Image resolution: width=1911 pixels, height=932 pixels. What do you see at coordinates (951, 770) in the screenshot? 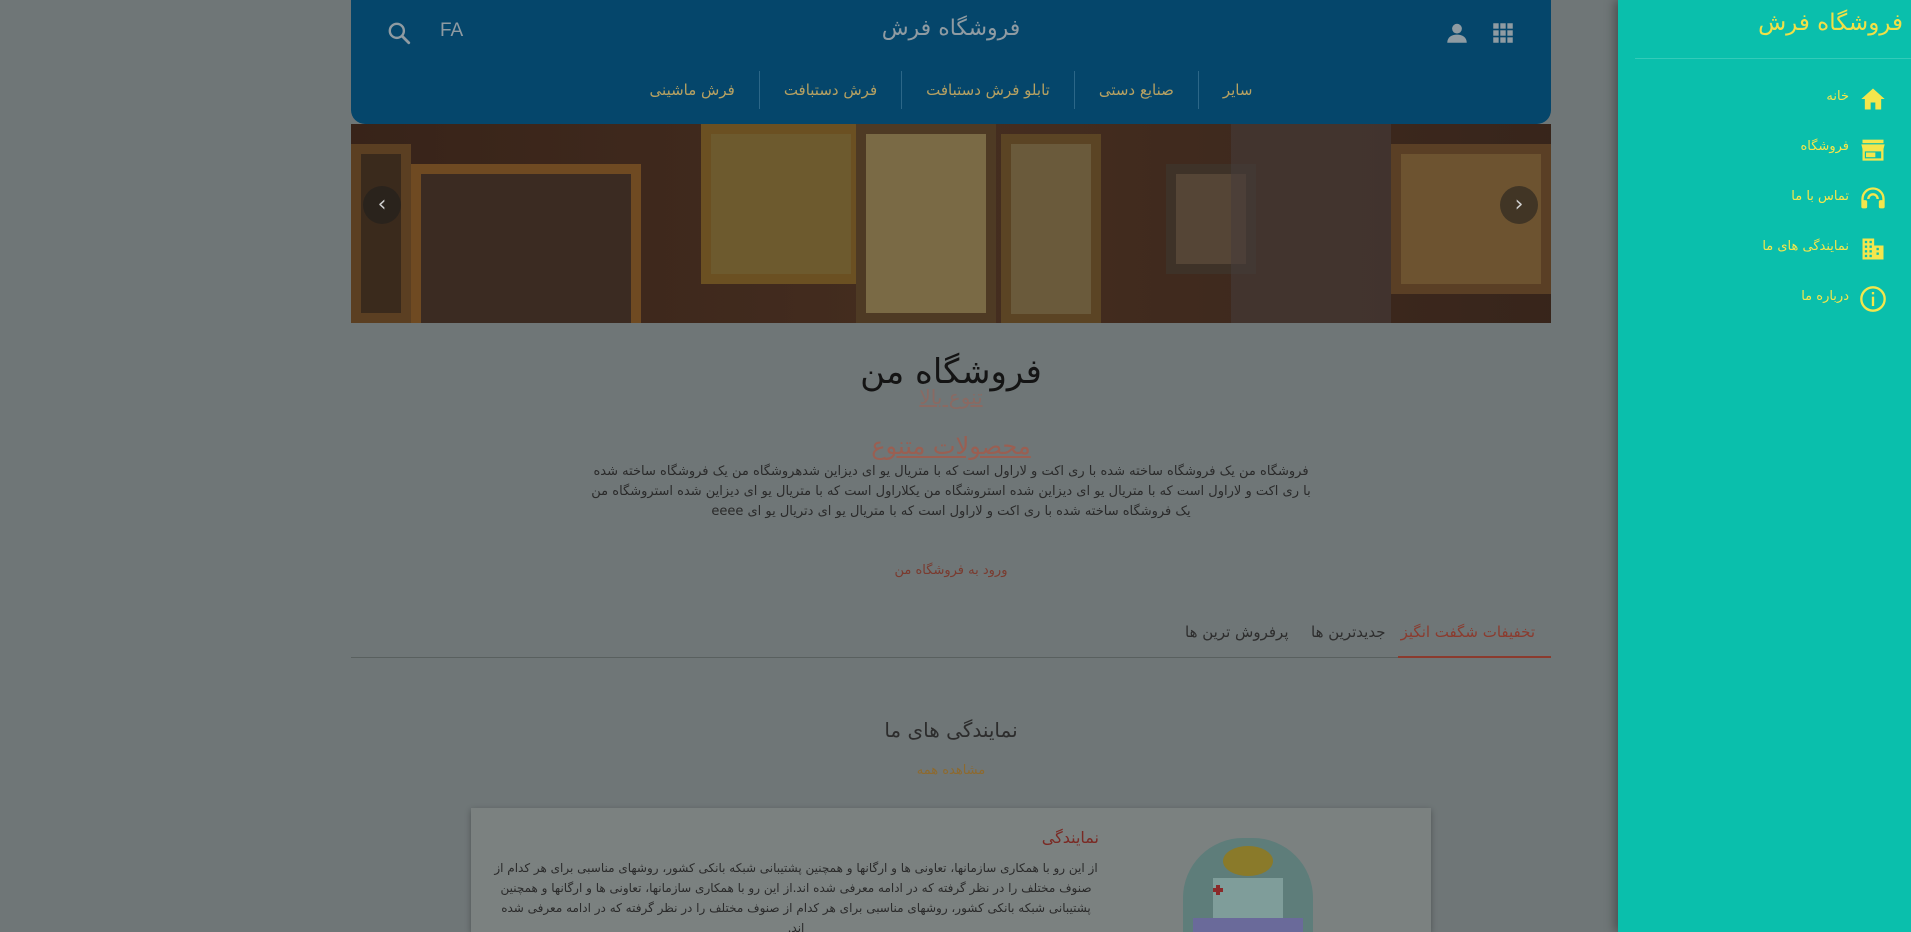
I see `see-all-link: مشاهده همه` at bounding box center [951, 770].